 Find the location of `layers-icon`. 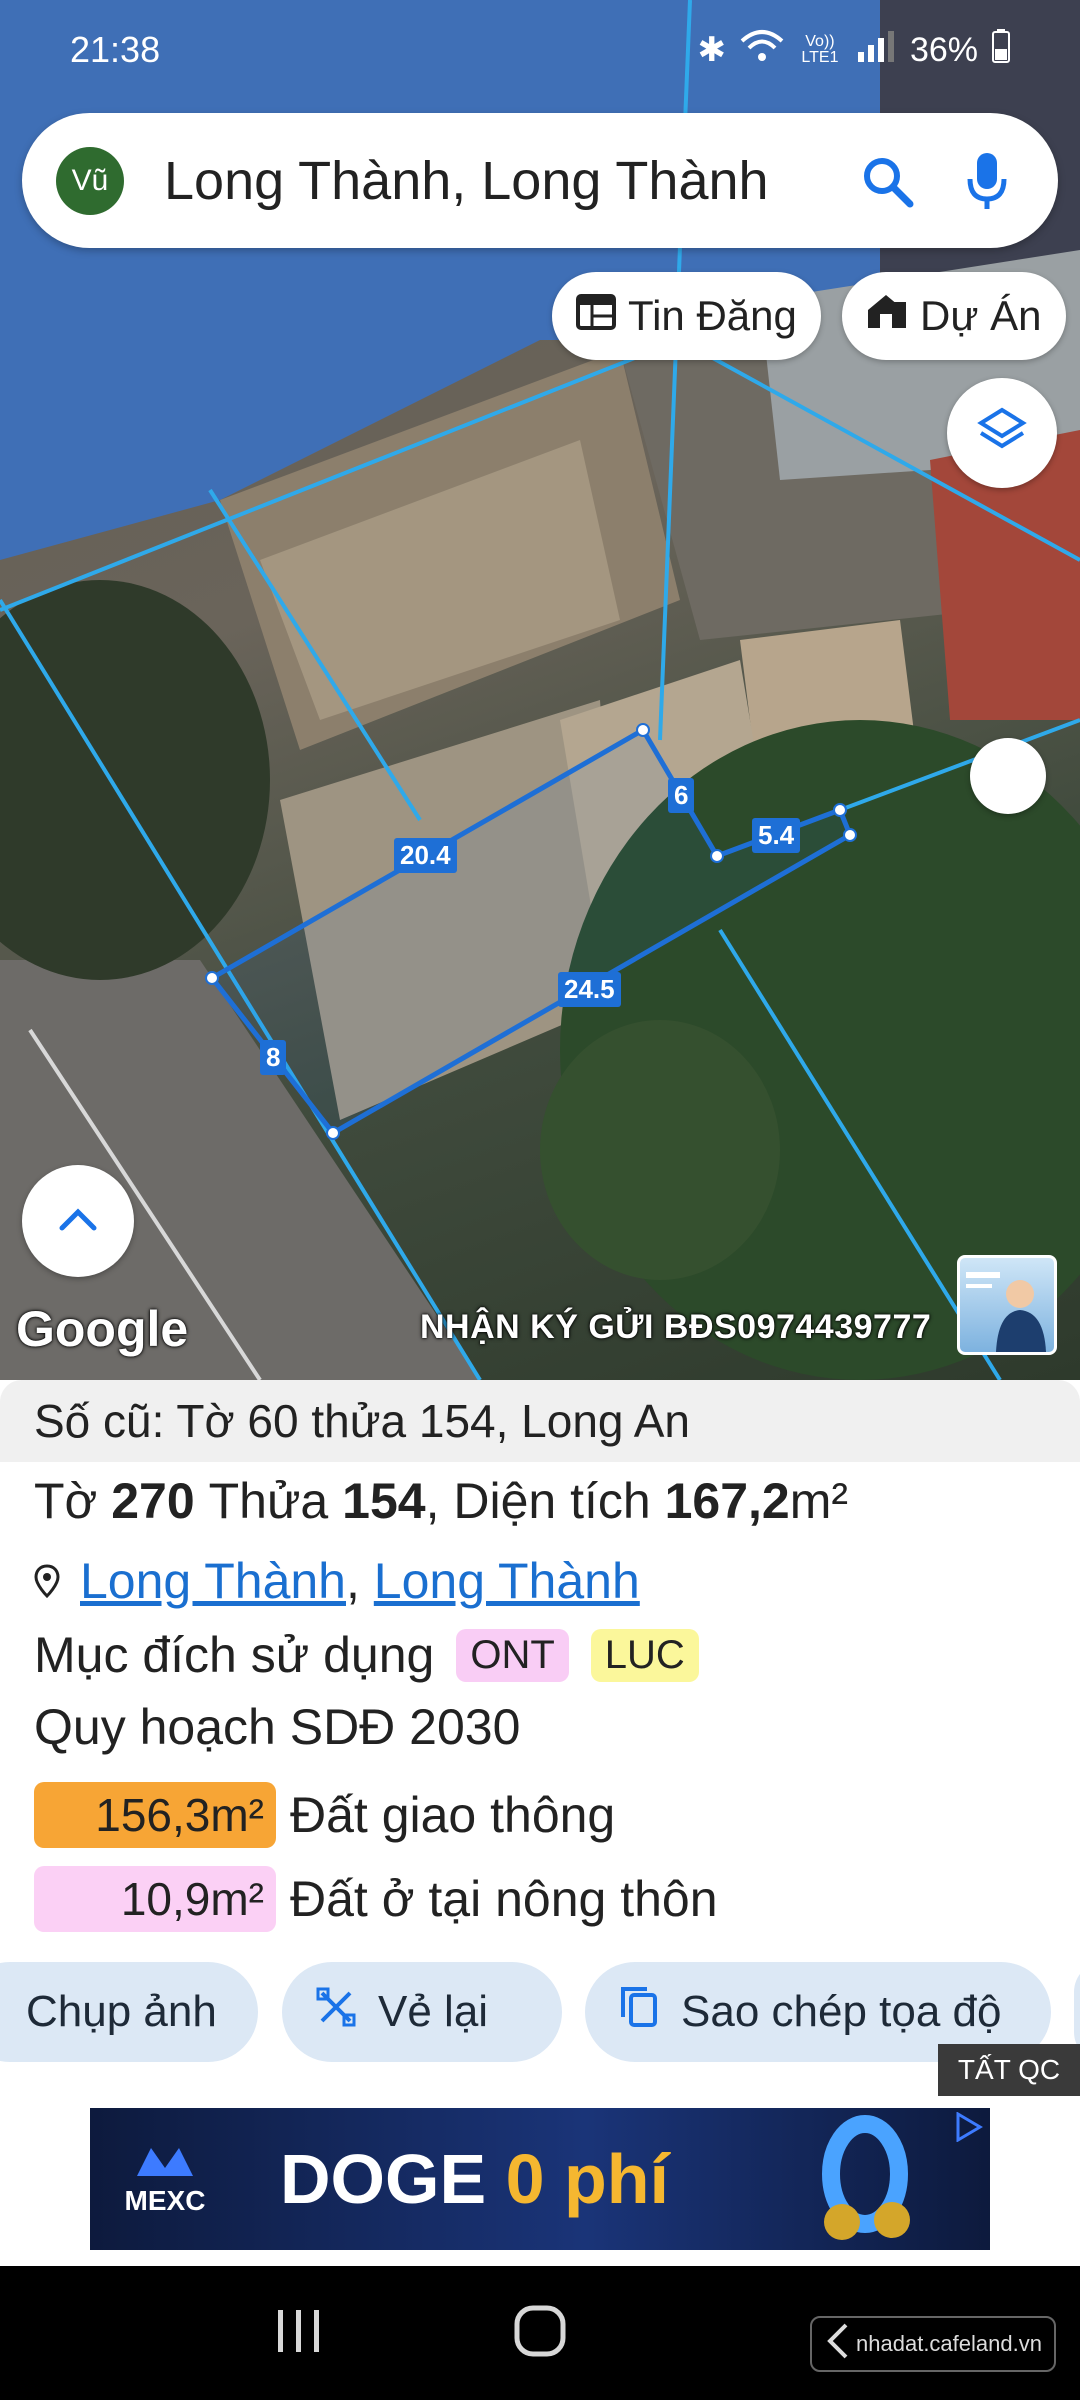

layers-icon is located at coordinates (1002, 433).